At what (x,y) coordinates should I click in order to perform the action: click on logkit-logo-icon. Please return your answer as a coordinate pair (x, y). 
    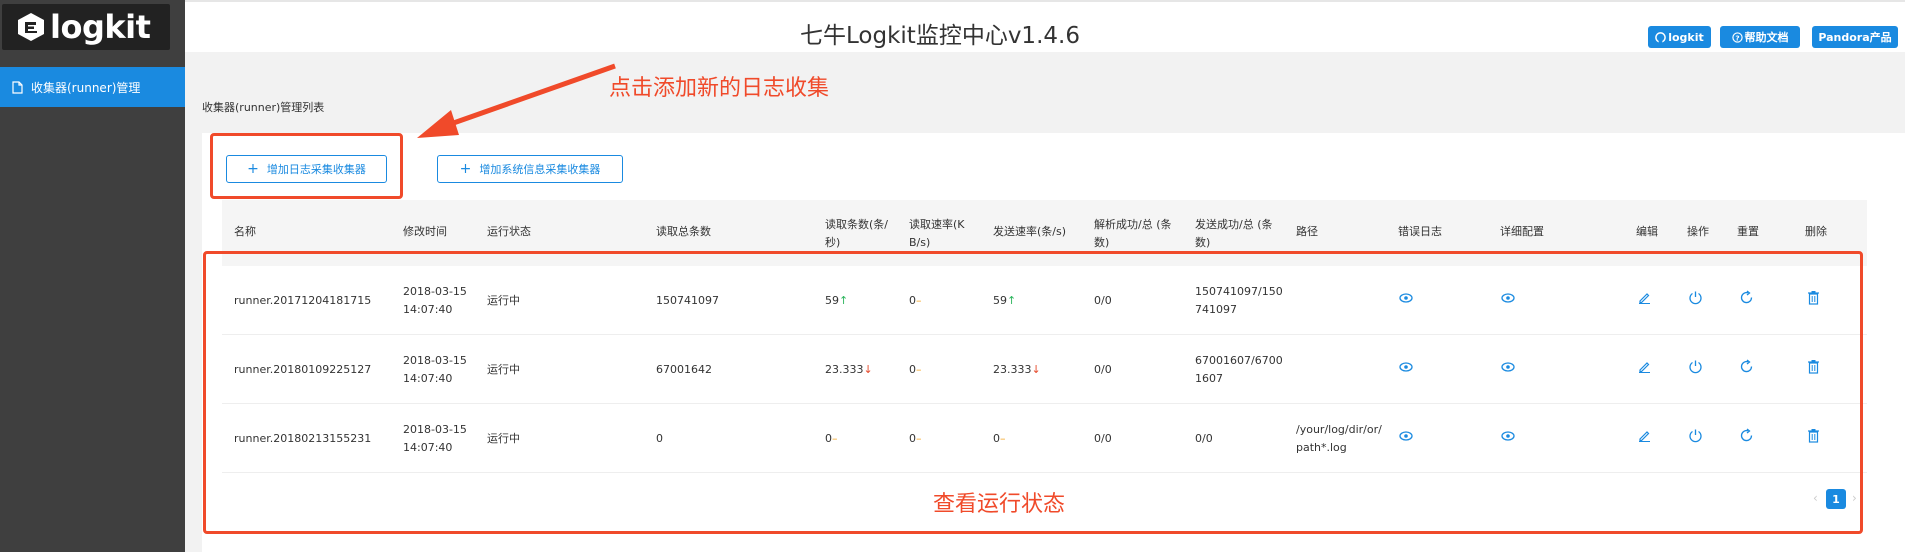
    Looking at the image, I should click on (31, 27).